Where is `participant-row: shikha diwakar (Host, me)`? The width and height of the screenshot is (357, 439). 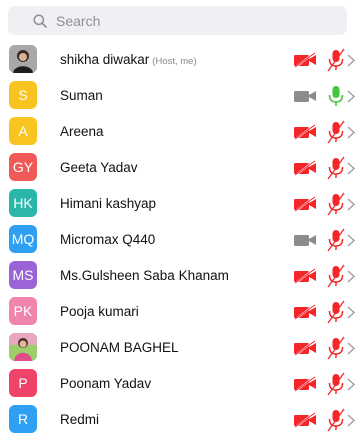 participant-row: shikha diwakar (Host, me) is located at coordinates (178, 61).